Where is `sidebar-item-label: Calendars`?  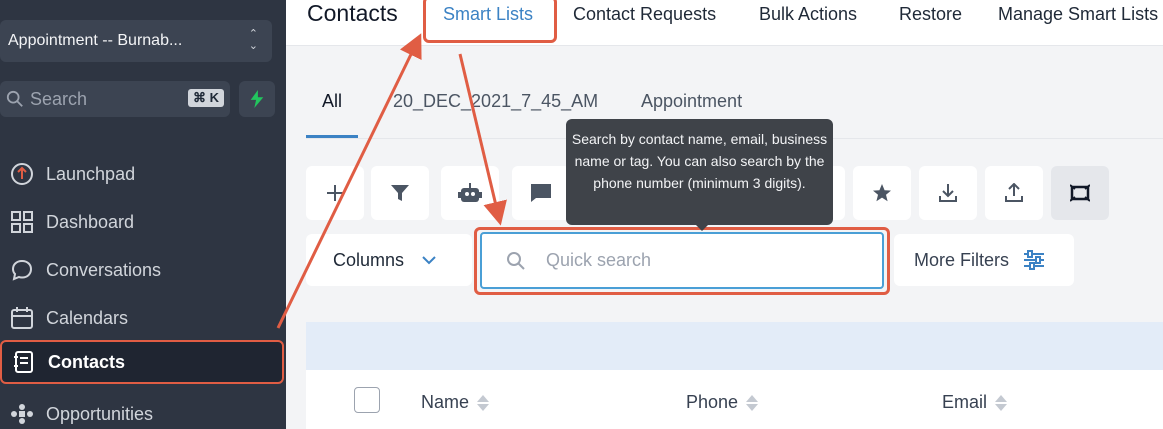 sidebar-item-label: Calendars is located at coordinates (87, 317).